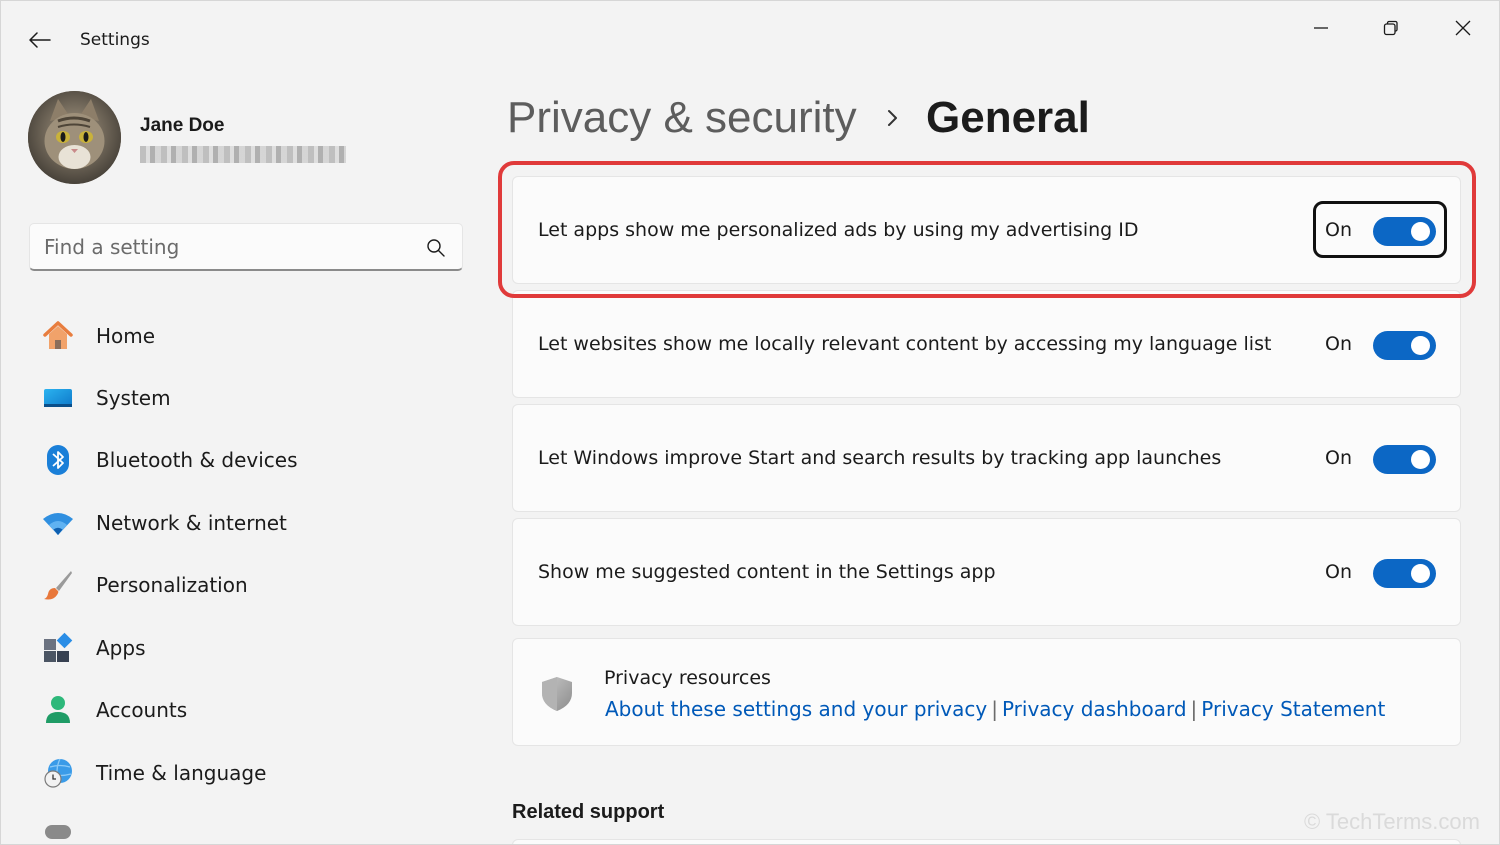 This screenshot has height=845, width=1500. I want to click on restore-icon, so click(1390, 28).